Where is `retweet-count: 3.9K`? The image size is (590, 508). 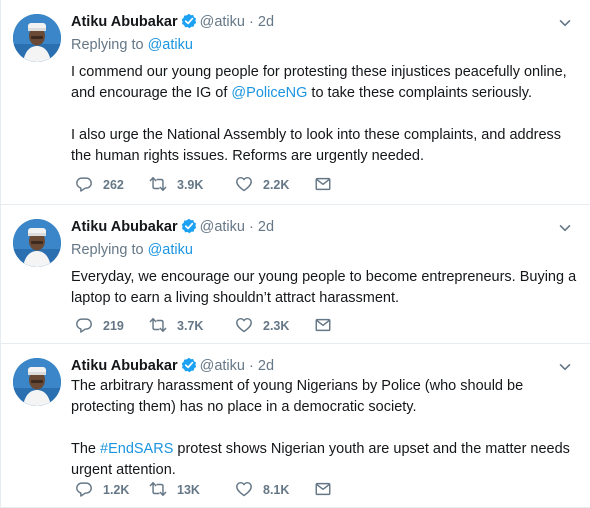
retweet-count: 3.9K is located at coordinates (190, 185).